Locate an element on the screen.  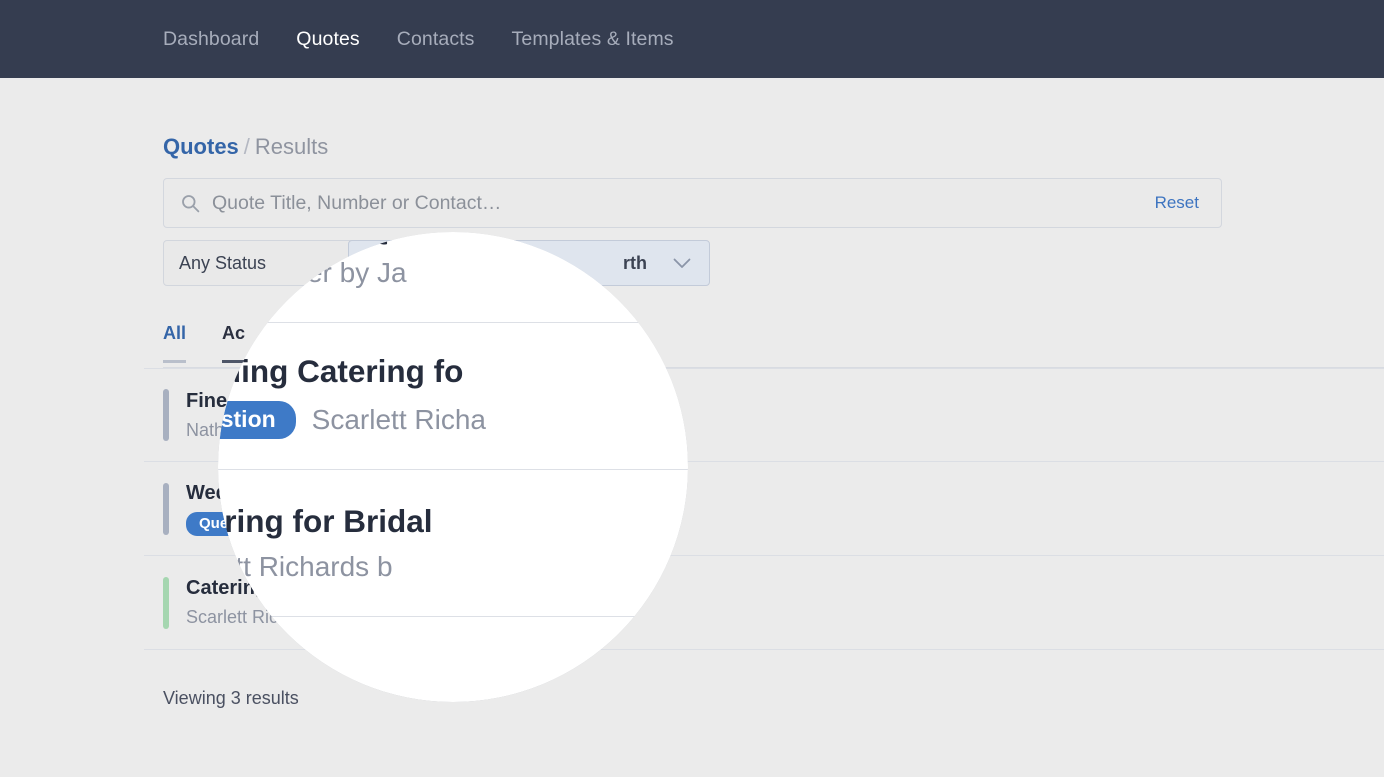
row-subtitle: Nathan Carter by Ja is located at coordinates (312, 273).